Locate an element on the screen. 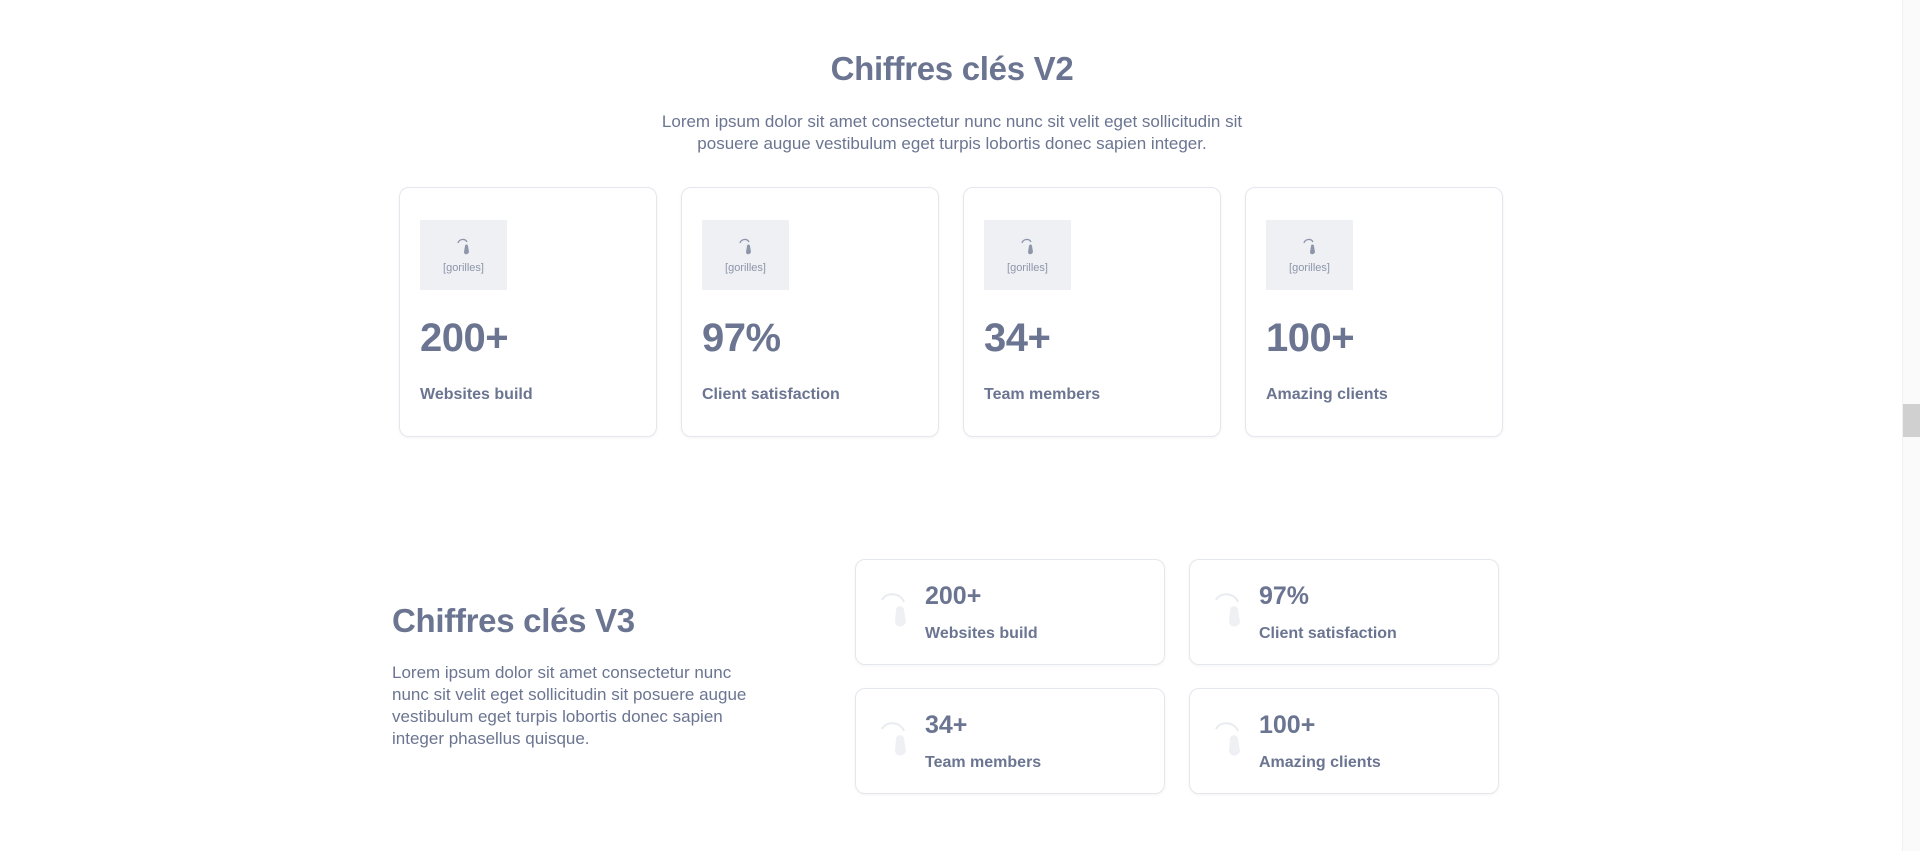  v2-stat-card: [gorilles] 100+ Amazing clients is located at coordinates (1374, 312).